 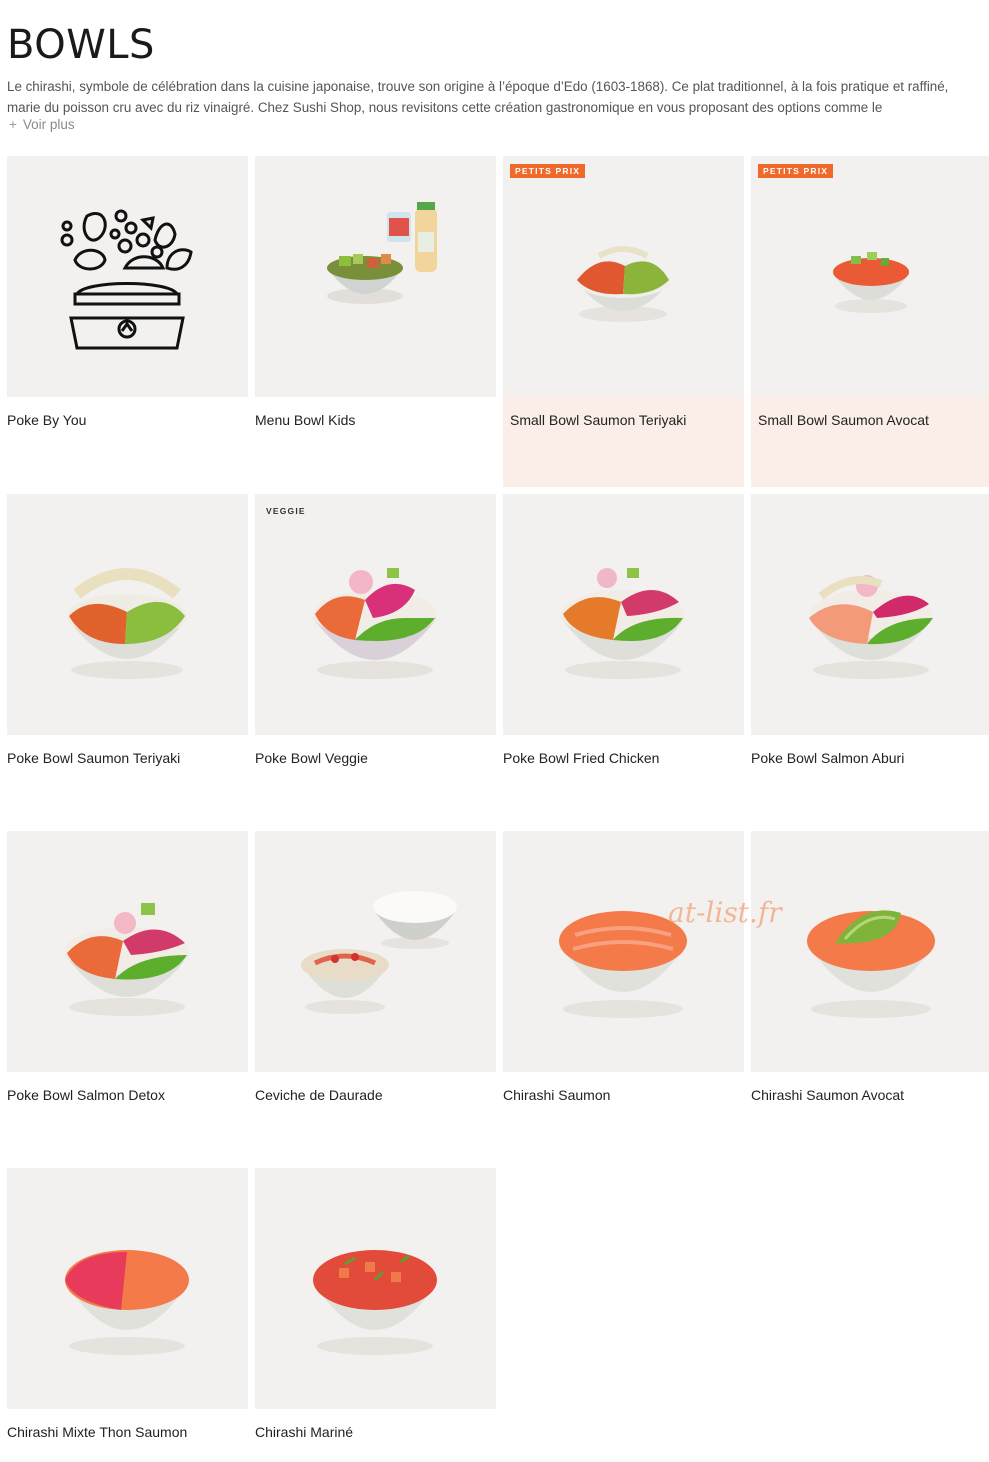 I want to click on product-name: Poke By You, so click(x=47, y=420).